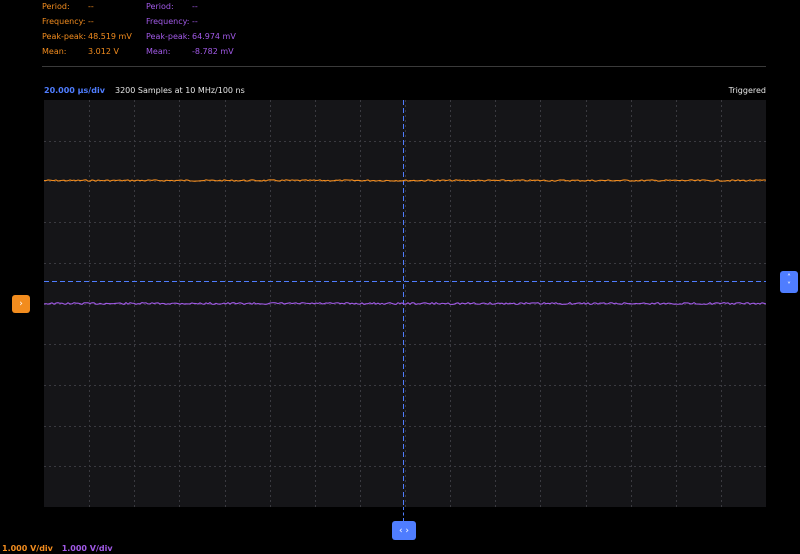 The image size is (800, 554). I want to click on trigger-level-marker: ˄ ˅, so click(789, 282).